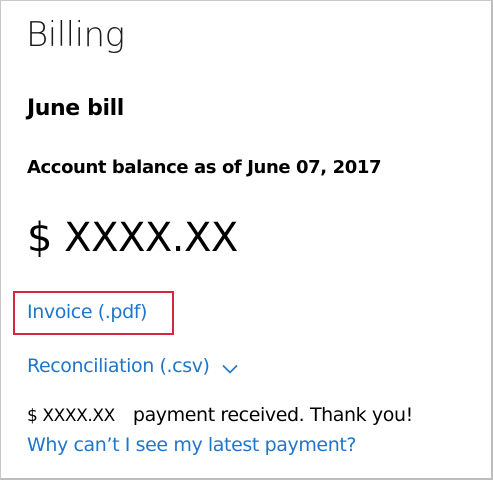 The width and height of the screenshot is (493, 480). I want to click on payment-amount: $ XXXX.XX, so click(71, 416).